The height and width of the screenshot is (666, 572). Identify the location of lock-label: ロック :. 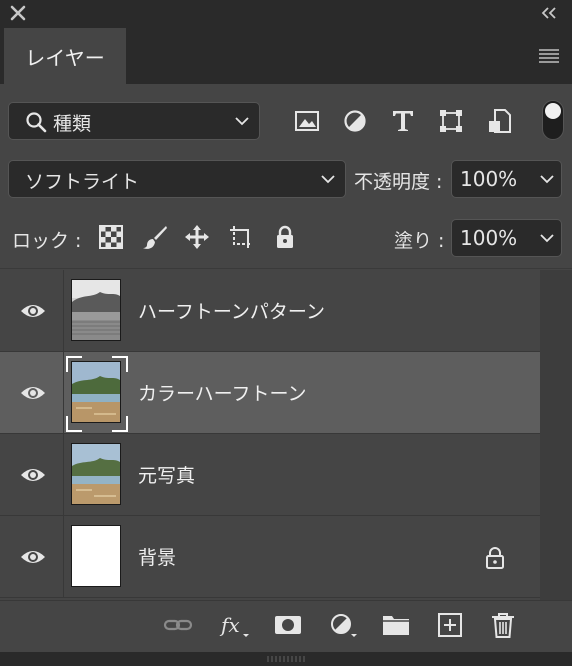
(47, 241).